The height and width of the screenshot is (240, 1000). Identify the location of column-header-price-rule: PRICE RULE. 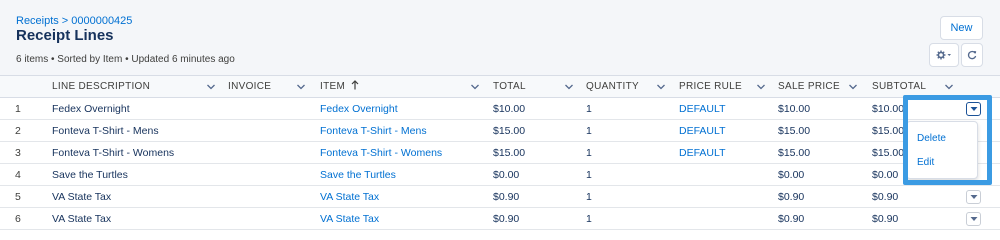
(710, 87).